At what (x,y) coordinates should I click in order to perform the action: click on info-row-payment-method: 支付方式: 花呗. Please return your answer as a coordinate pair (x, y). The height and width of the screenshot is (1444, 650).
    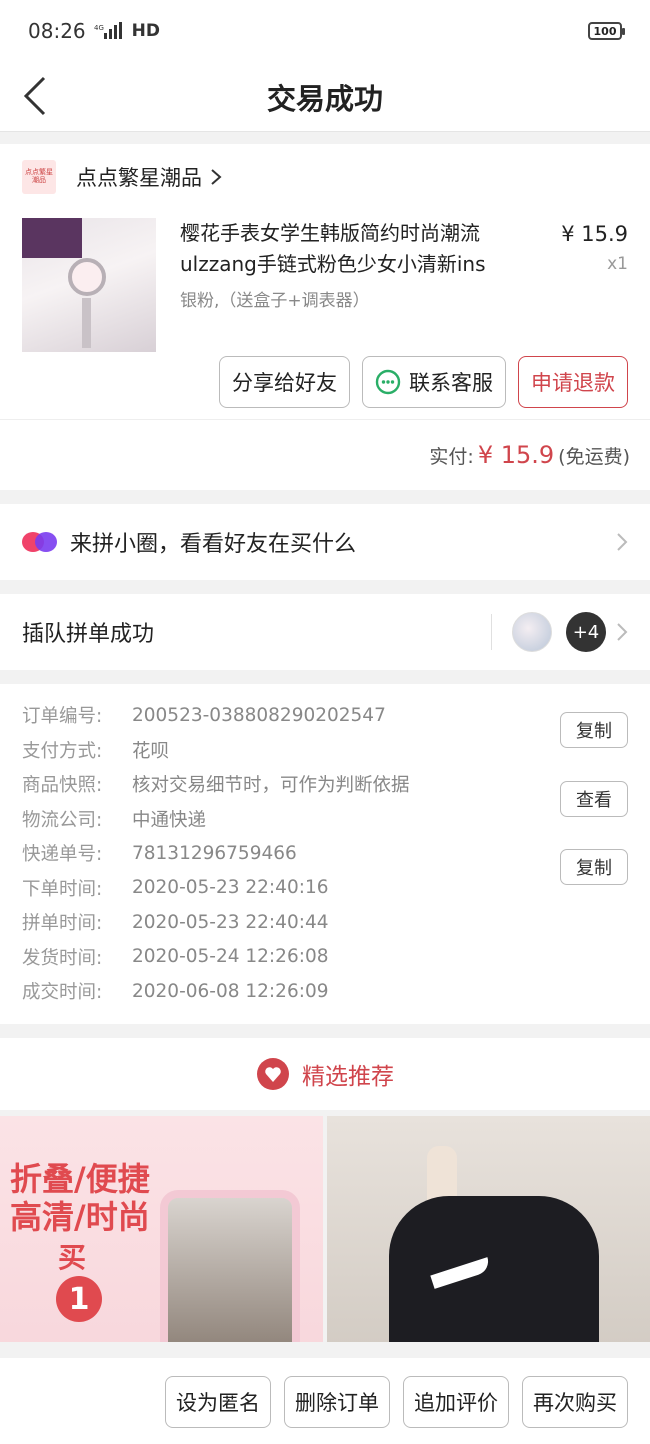
    Looking at the image, I should click on (325, 750).